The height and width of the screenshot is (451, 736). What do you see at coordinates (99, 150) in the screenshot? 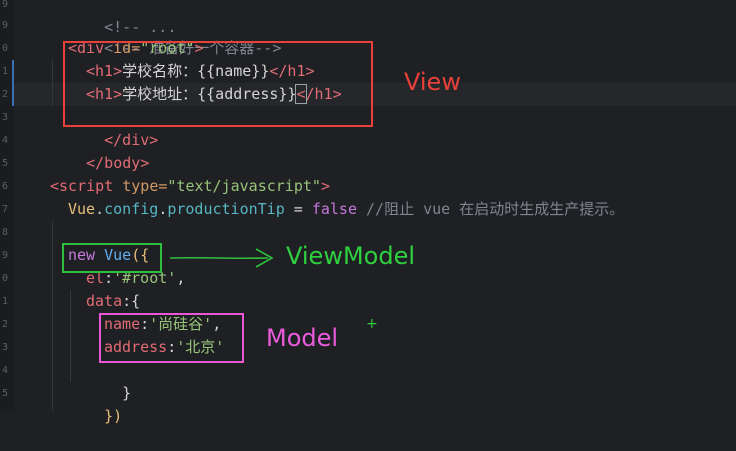
I see `code-line: </body>` at bounding box center [99, 150].